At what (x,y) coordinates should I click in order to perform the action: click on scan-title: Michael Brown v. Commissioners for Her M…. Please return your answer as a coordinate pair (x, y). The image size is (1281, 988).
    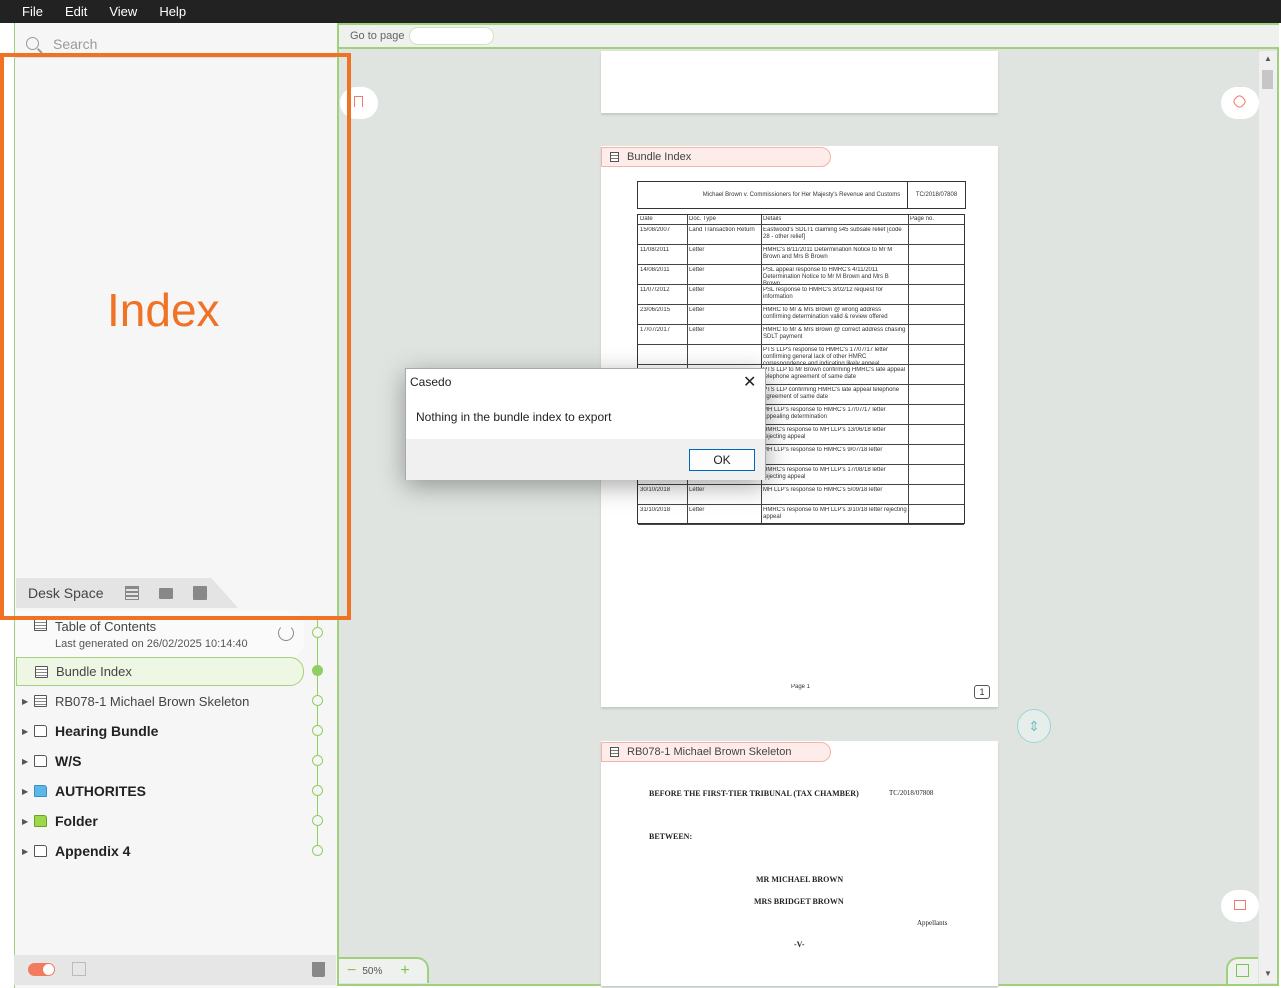
    Looking at the image, I should click on (801, 195).